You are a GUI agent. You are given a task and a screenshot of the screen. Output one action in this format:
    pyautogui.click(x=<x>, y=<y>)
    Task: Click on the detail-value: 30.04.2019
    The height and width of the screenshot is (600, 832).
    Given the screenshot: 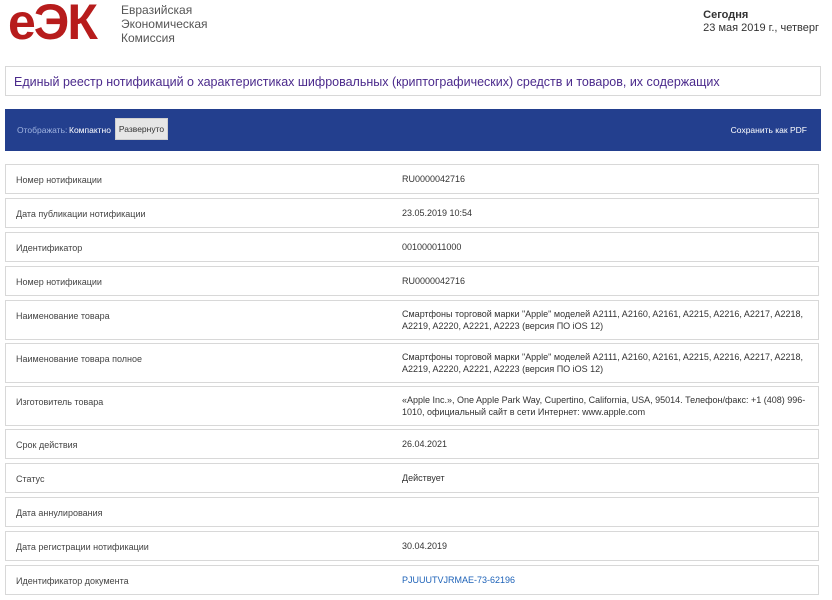 What is the action you would take?
    pyautogui.click(x=425, y=546)
    